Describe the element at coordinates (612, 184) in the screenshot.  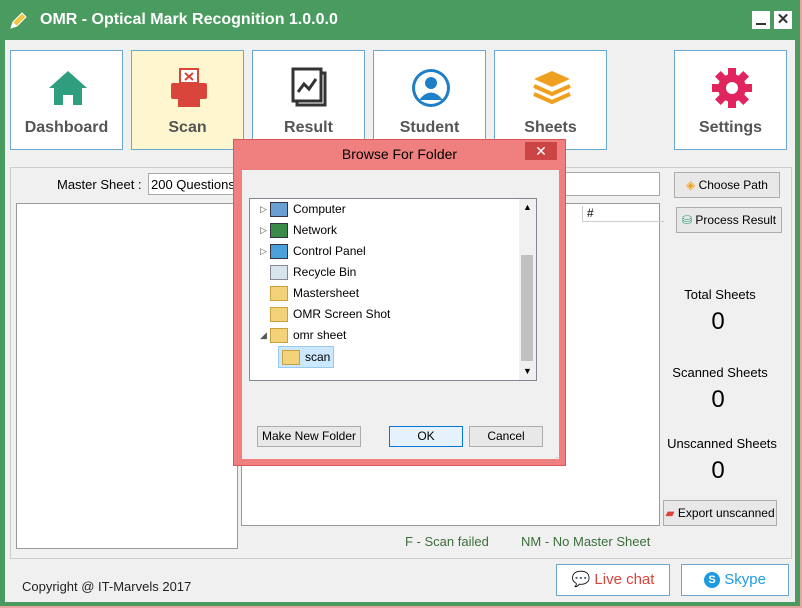
I see `path-input` at that location.